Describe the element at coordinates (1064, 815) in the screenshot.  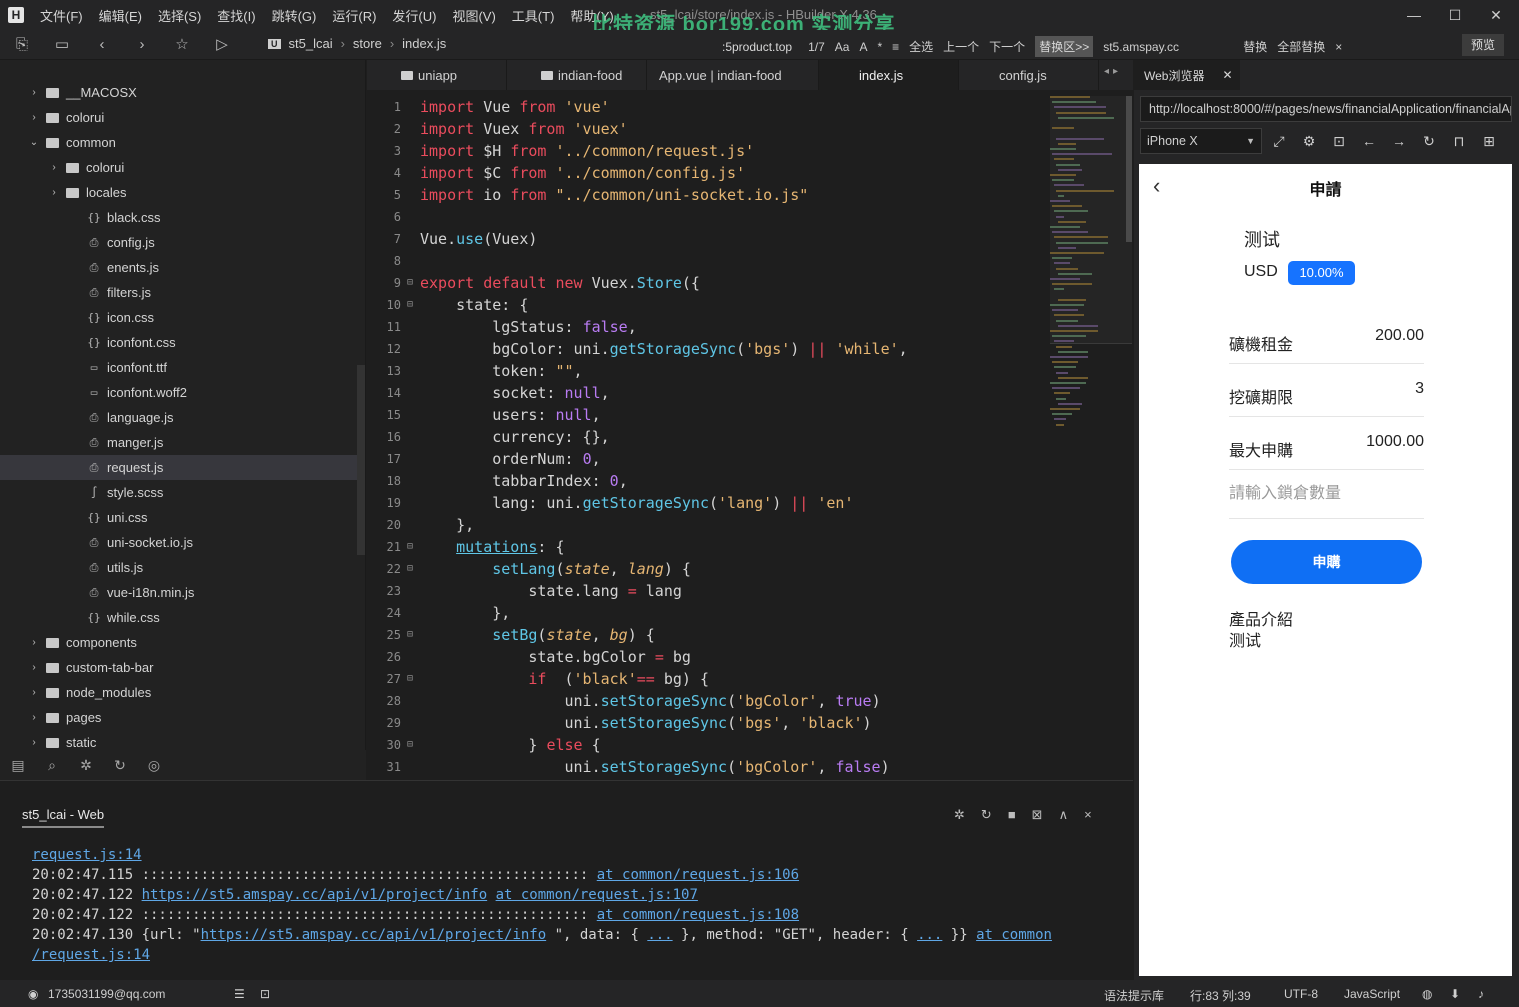
I see `collapse-panel-icon: ∧` at that location.